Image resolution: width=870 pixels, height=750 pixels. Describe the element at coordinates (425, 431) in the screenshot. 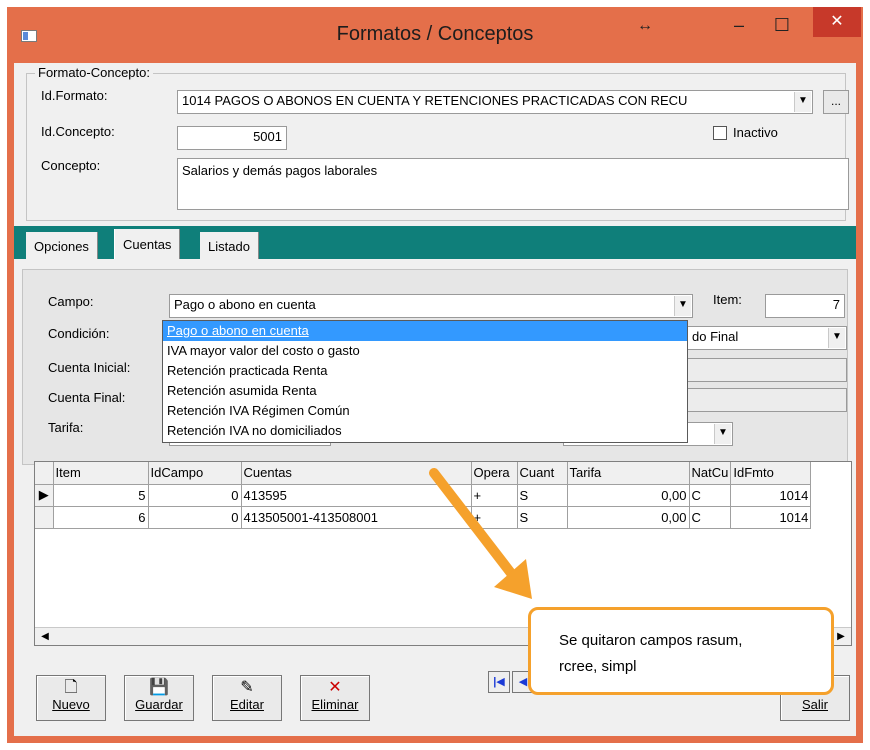

I see `dropdown-option: Retención IVA no domiciliados` at that location.